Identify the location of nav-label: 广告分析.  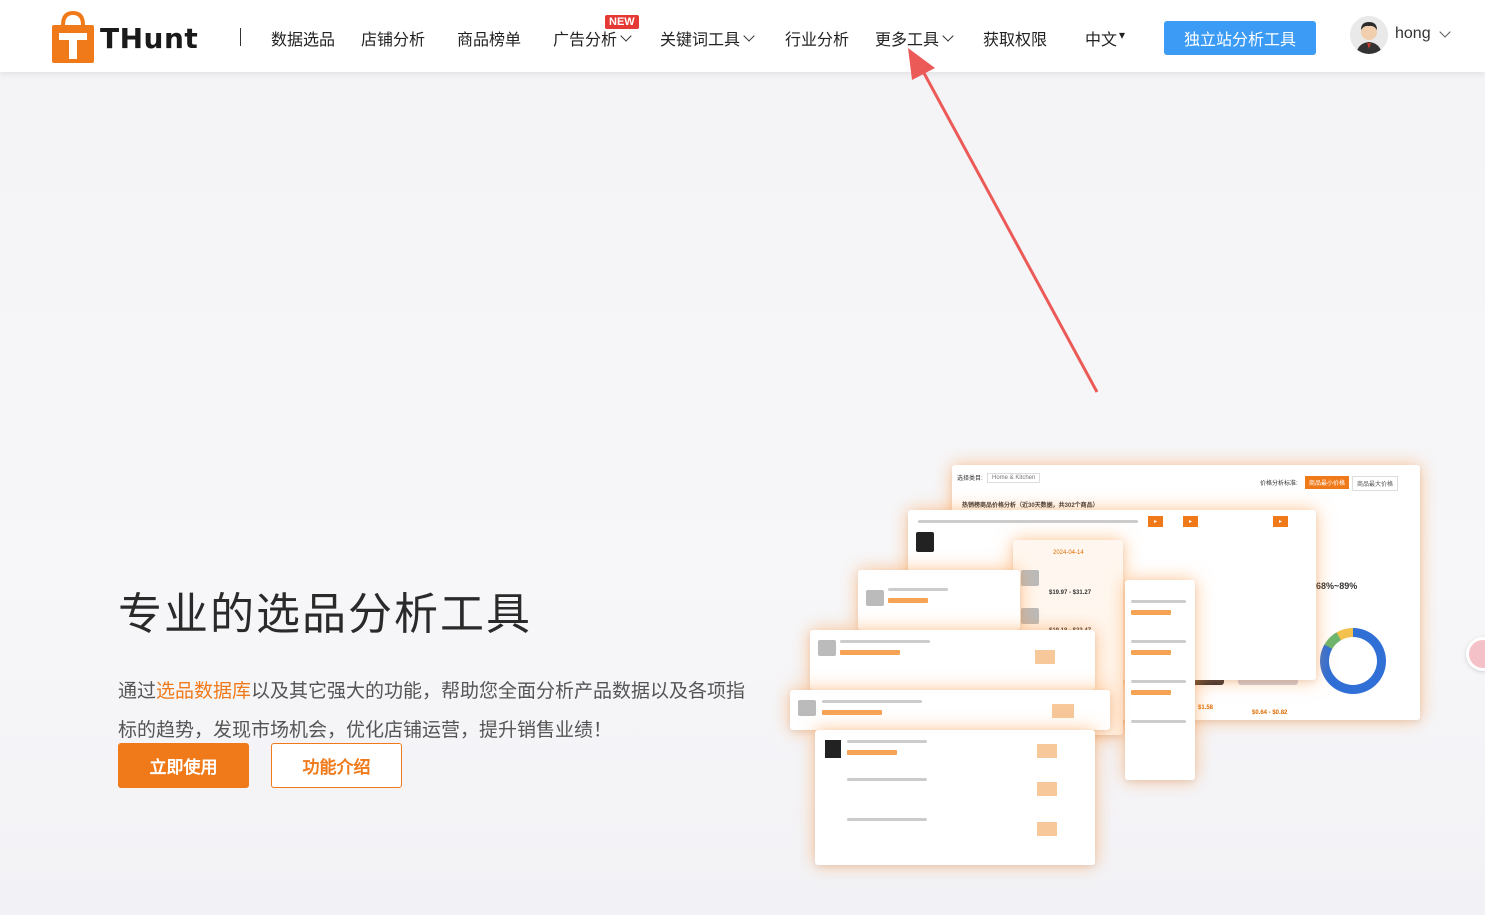
(585, 39).